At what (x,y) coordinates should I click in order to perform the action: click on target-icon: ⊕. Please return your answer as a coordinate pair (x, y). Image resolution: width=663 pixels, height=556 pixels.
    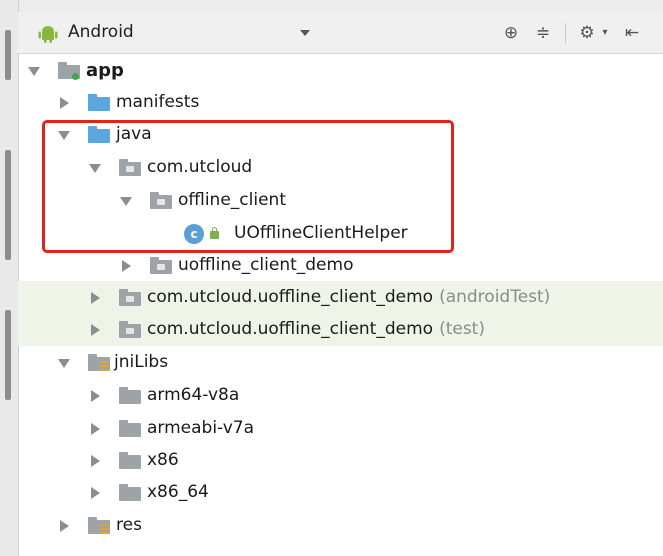
    Looking at the image, I should click on (511, 33).